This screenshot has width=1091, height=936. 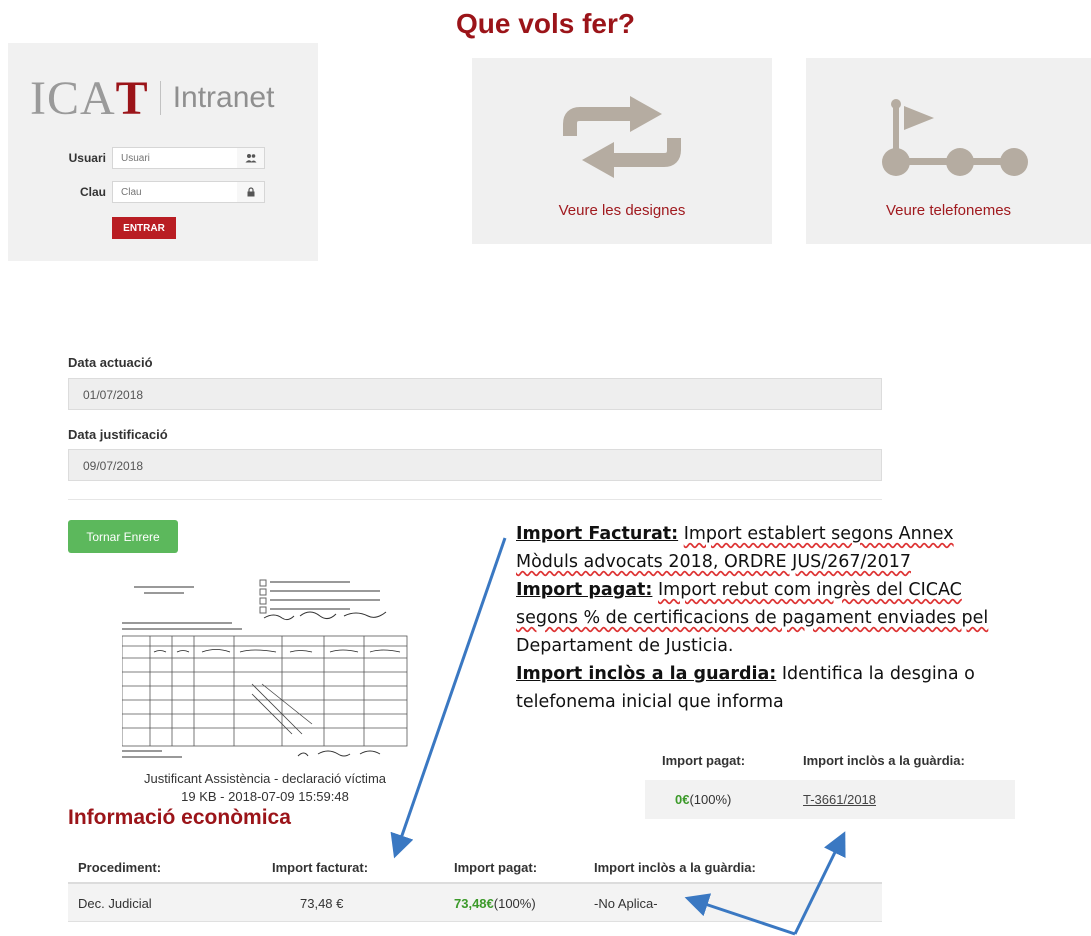 I want to click on username-label: Usuari, so click(x=87, y=158).